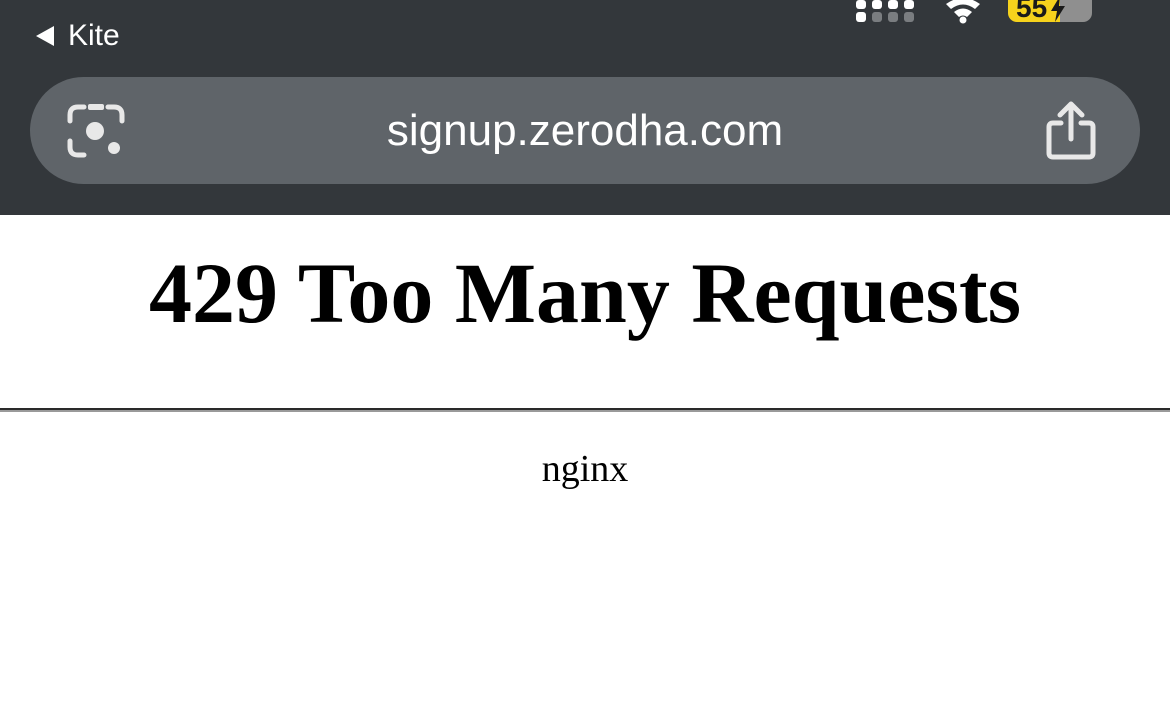 This screenshot has height=703, width=1170. I want to click on battery-level: 55, so click(1032, 11).